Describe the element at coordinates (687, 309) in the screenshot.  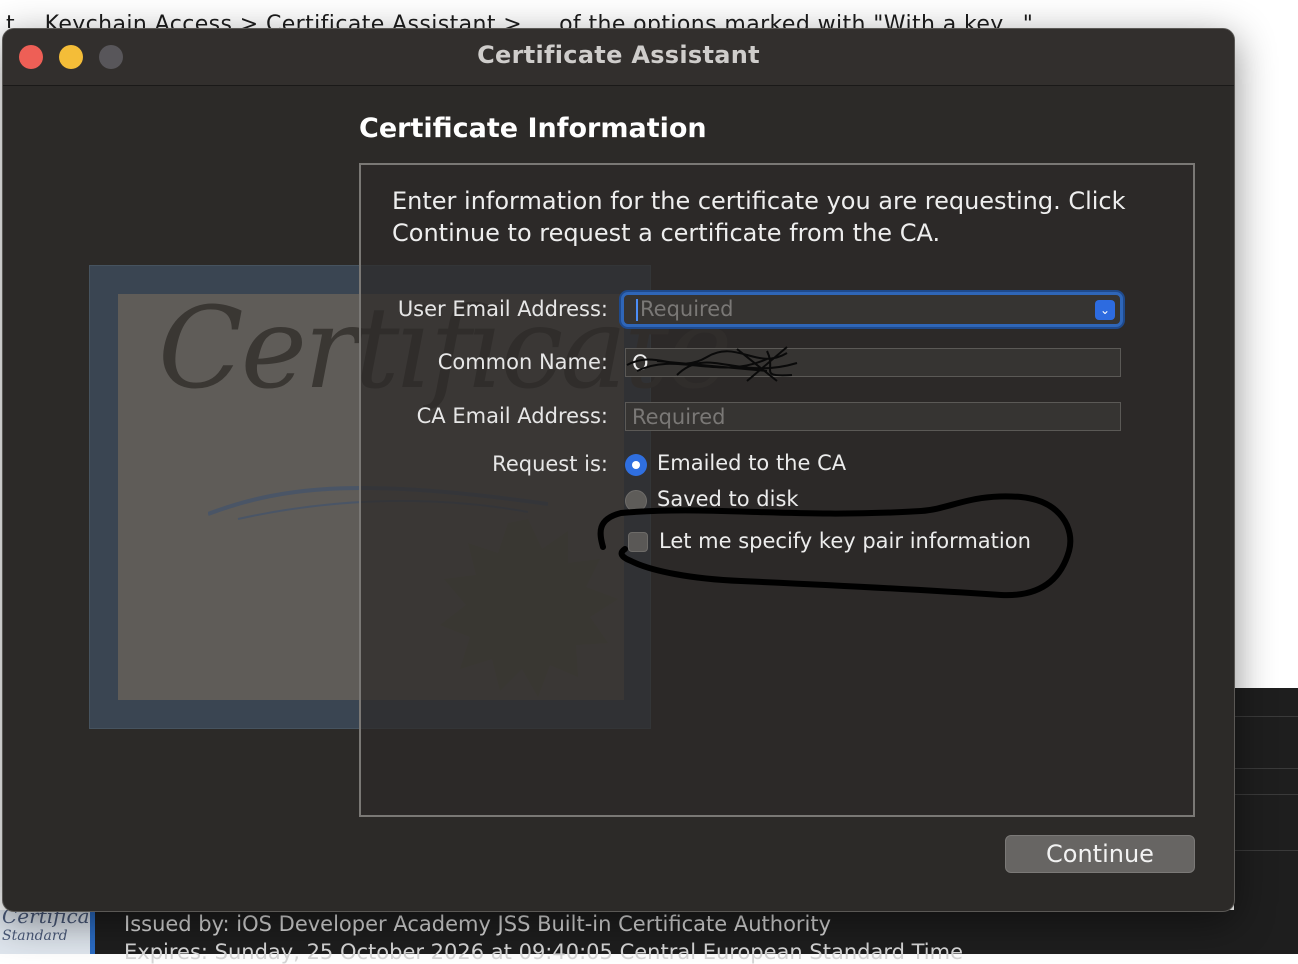
I see `user-email-placeholder: Required` at that location.